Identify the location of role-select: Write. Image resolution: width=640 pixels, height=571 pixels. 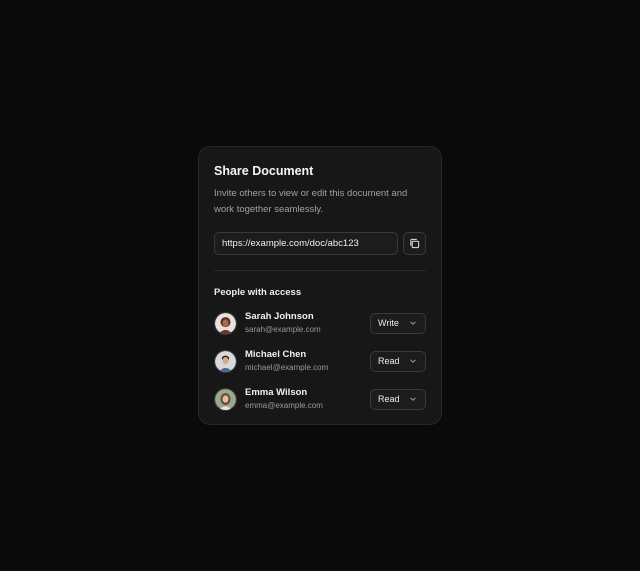
(398, 323).